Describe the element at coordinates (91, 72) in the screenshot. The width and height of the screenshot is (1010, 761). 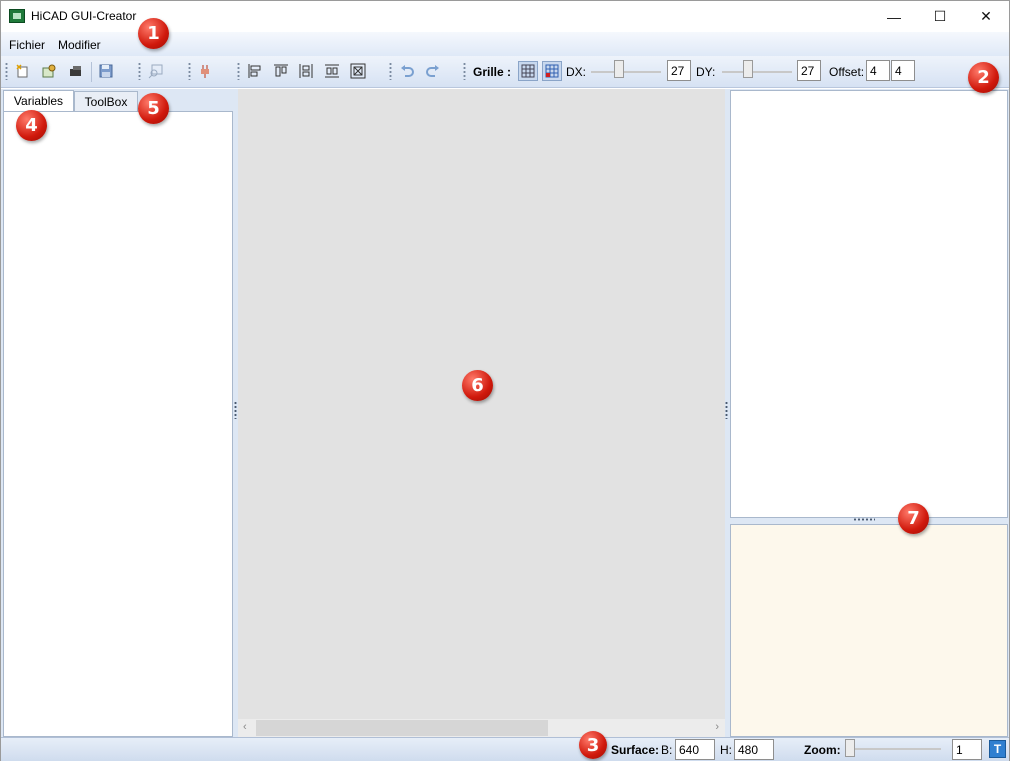
I see `toolbar-separator` at that location.